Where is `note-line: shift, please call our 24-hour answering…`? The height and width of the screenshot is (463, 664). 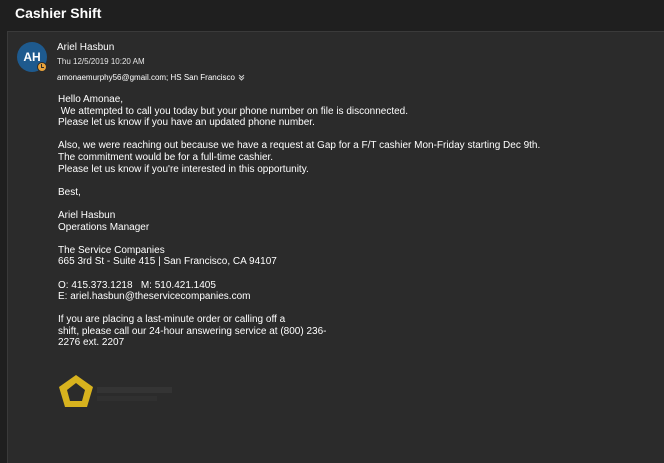 note-line: shift, please call our 24-hour answering… is located at coordinates (192, 331).